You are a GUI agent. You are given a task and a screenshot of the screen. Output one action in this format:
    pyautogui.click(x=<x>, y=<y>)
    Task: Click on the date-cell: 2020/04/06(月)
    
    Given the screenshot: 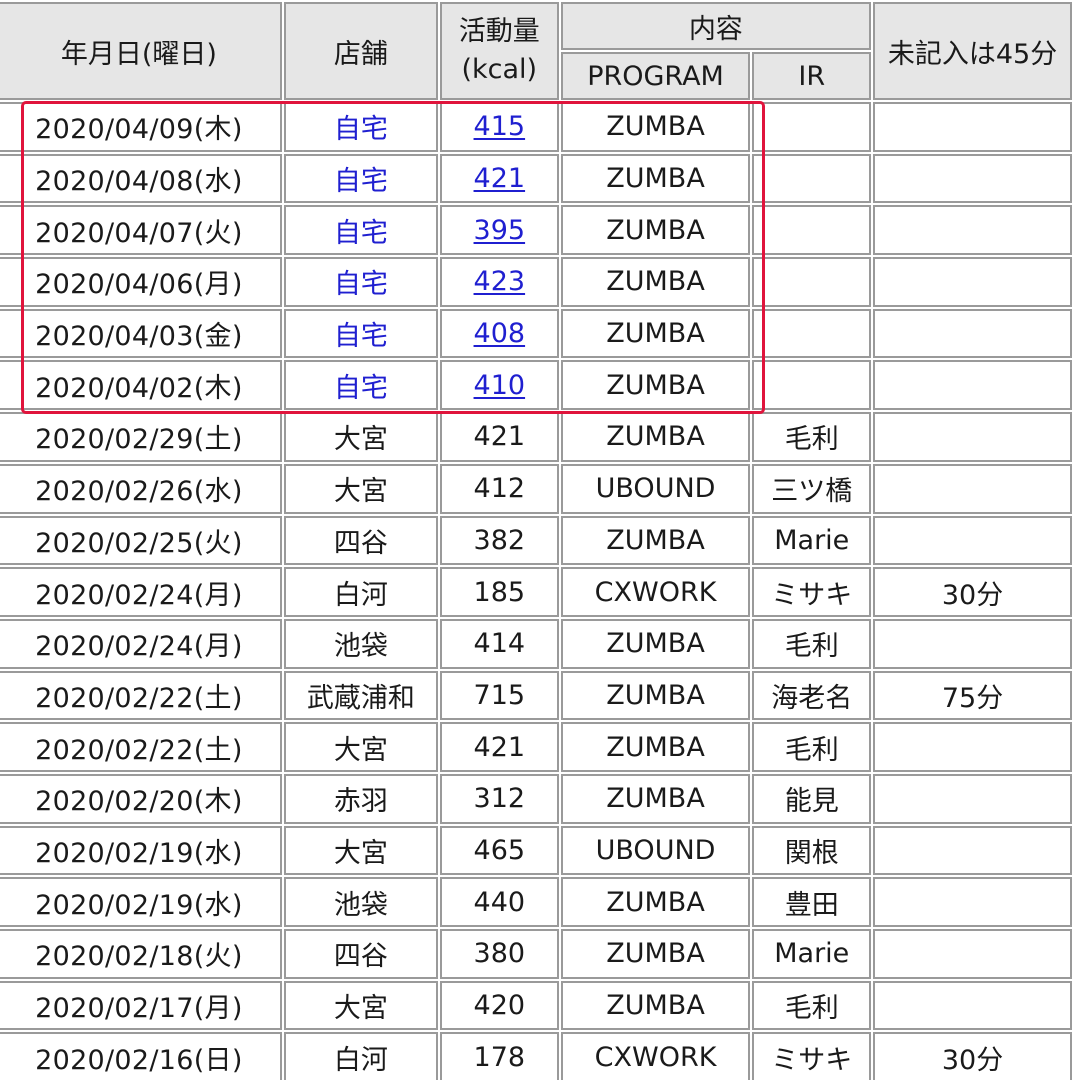 What is the action you would take?
    pyautogui.click(x=141, y=282)
    